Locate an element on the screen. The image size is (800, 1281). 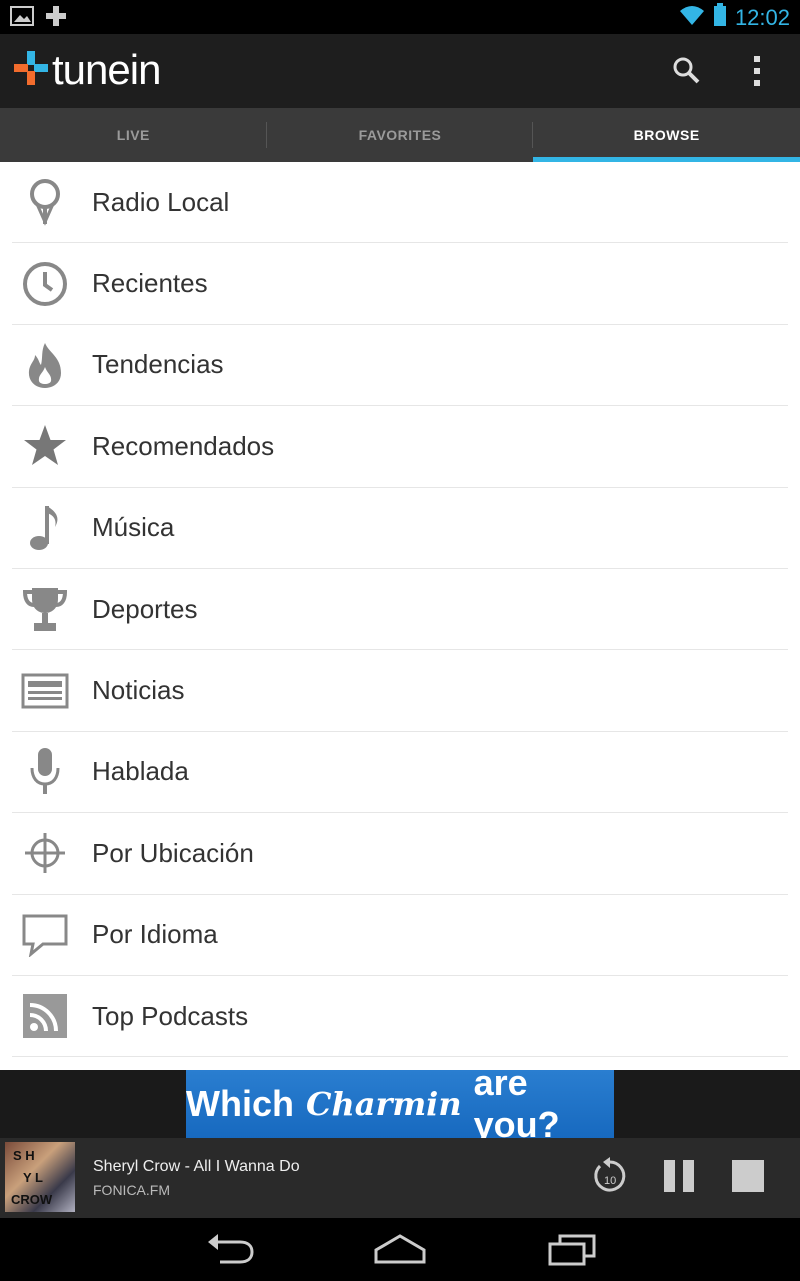
logo-text: tunein is located at coordinates (106, 69).